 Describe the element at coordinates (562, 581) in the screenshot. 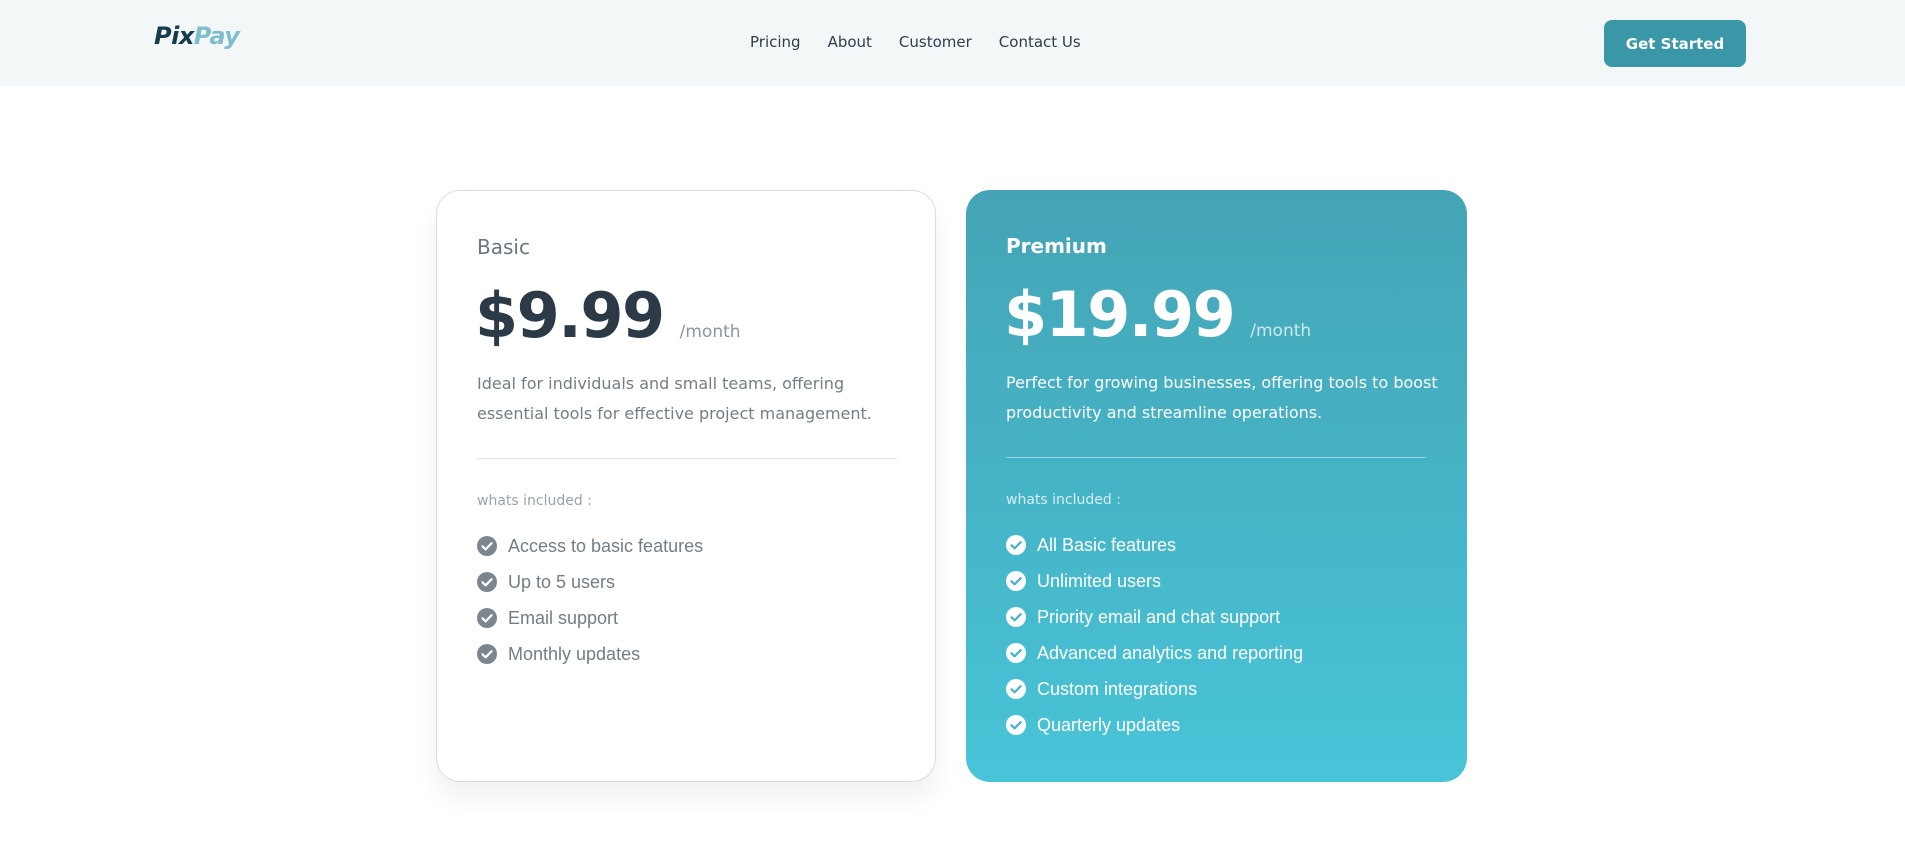

I see `feature-text: Up to 5 users` at that location.